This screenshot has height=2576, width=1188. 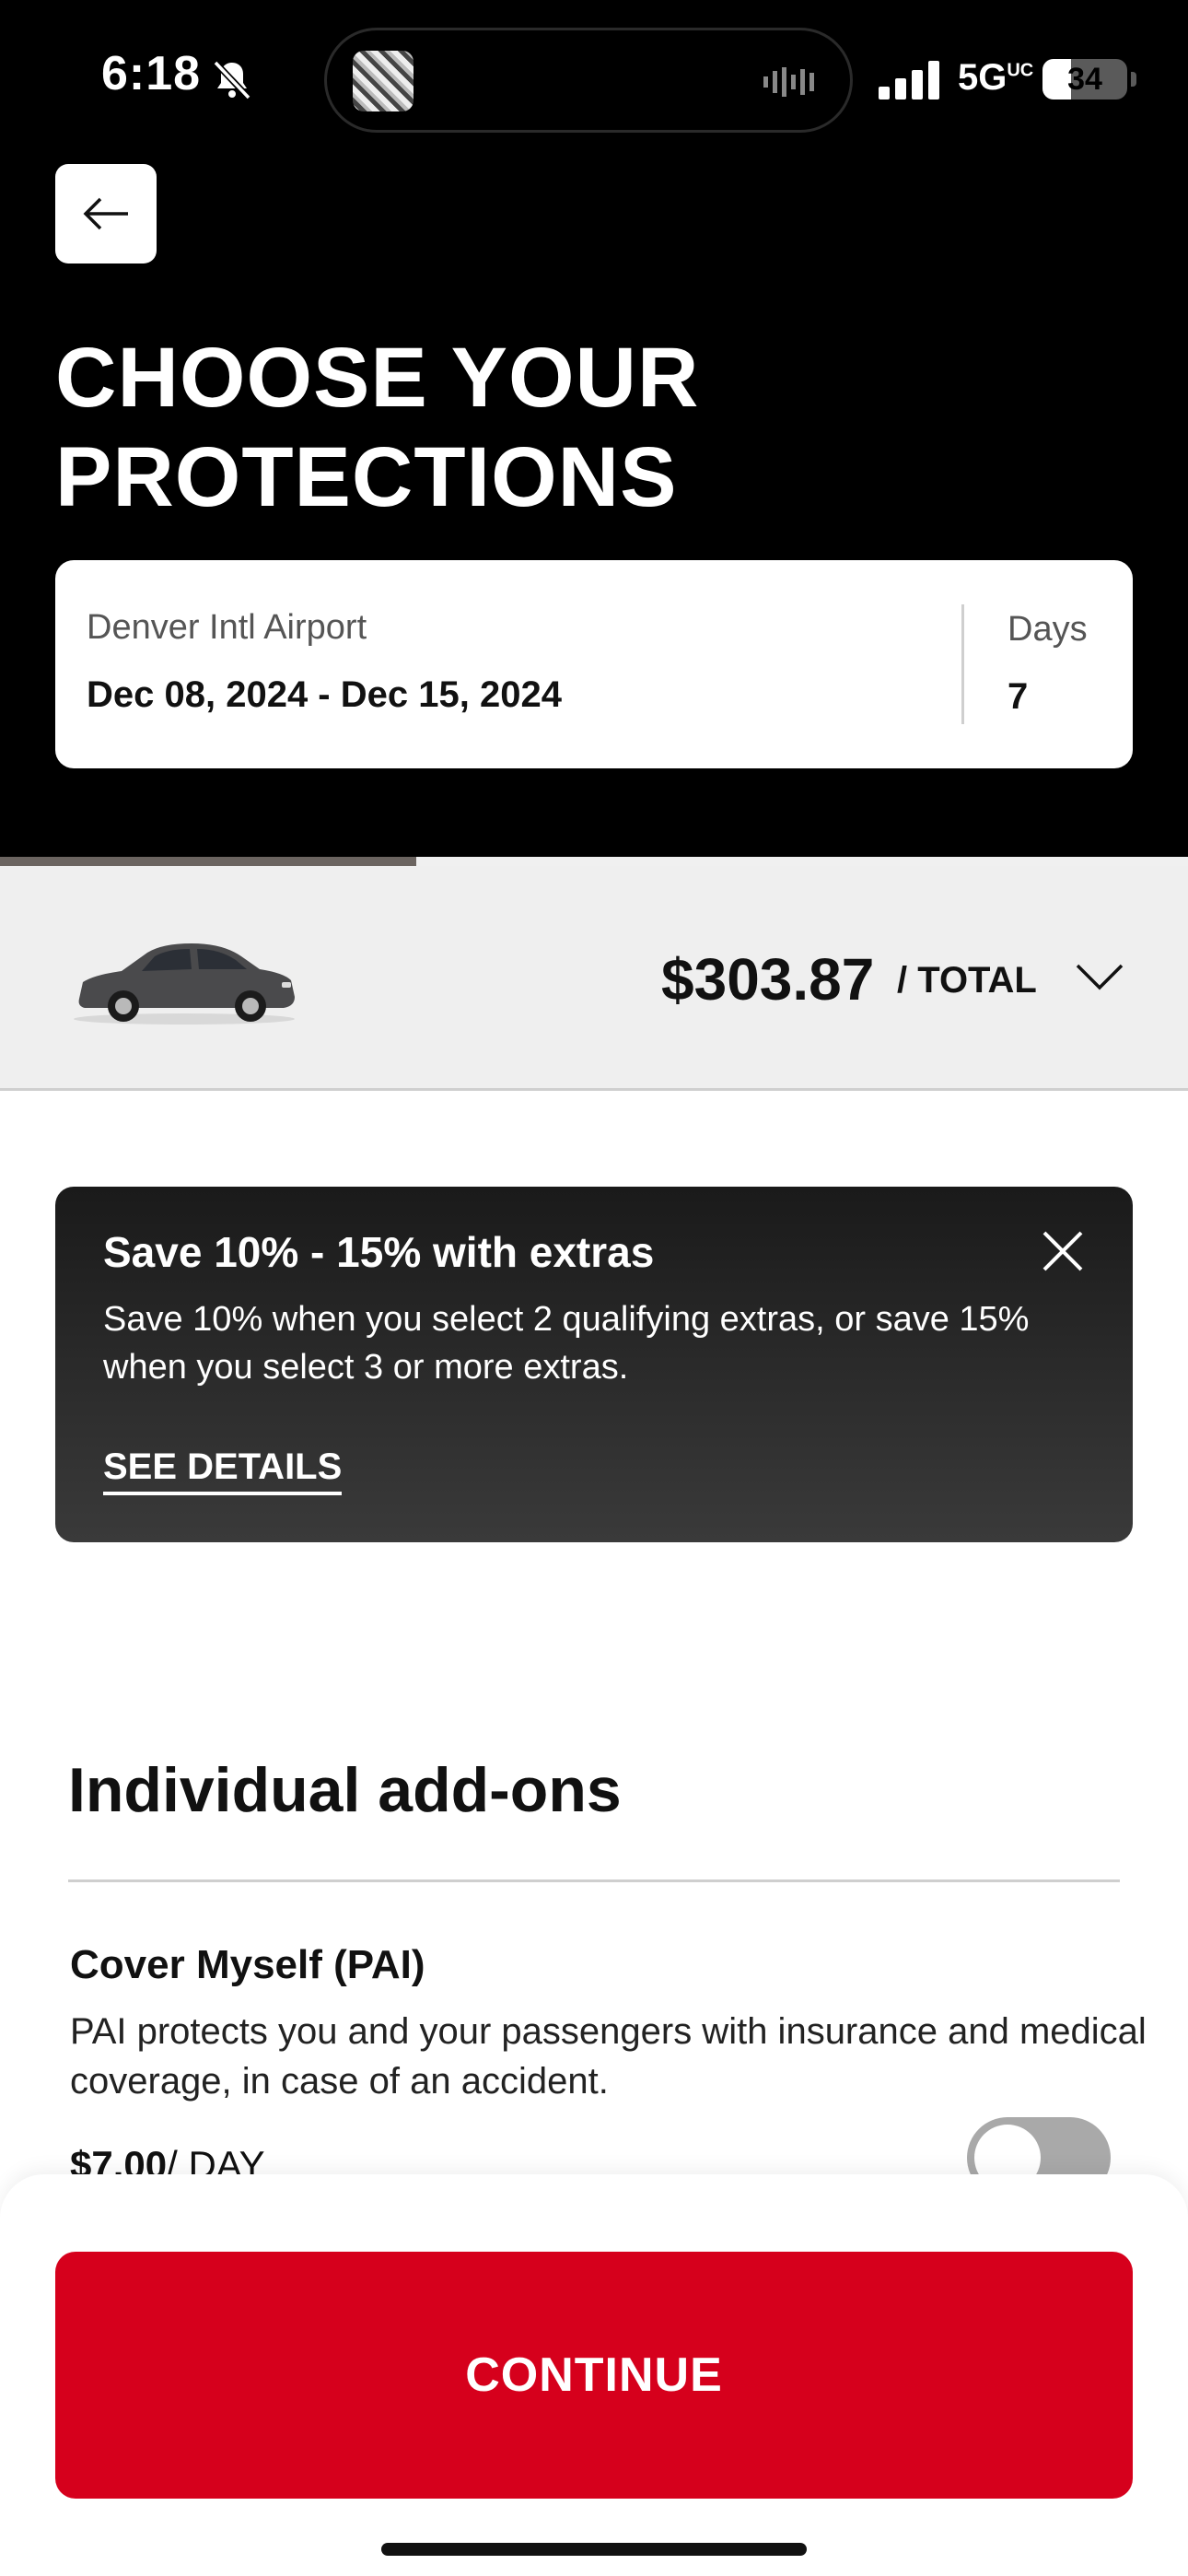 I want to click on arrow-left-icon, so click(x=105, y=213).